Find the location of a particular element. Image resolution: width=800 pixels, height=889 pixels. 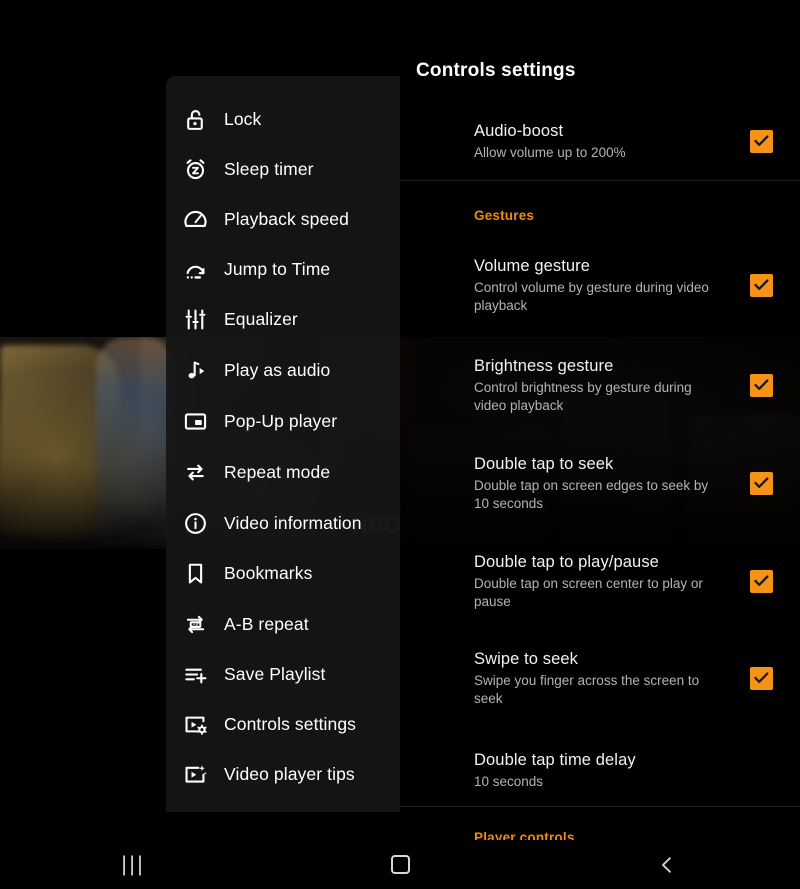

menu-item-ab-repeat: AB A-B repeat is located at coordinates (283, 624).